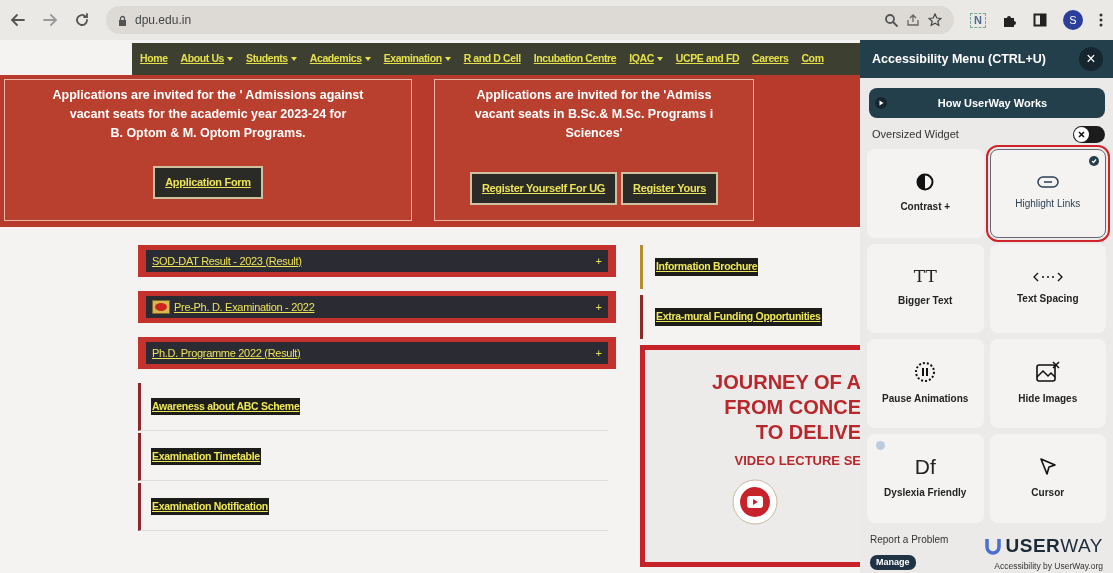 The image size is (1113, 573). What do you see at coordinates (1047, 276) in the screenshot?
I see `text-spacing-icon` at bounding box center [1047, 276].